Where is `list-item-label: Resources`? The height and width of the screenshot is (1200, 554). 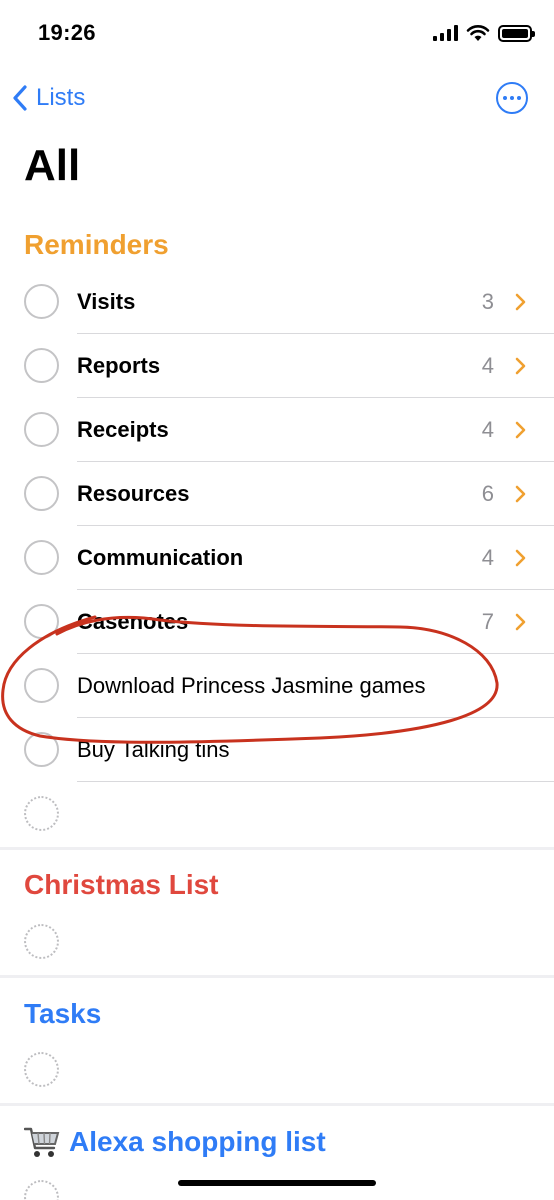
list-item-label: Resources is located at coordinates (133, 493).